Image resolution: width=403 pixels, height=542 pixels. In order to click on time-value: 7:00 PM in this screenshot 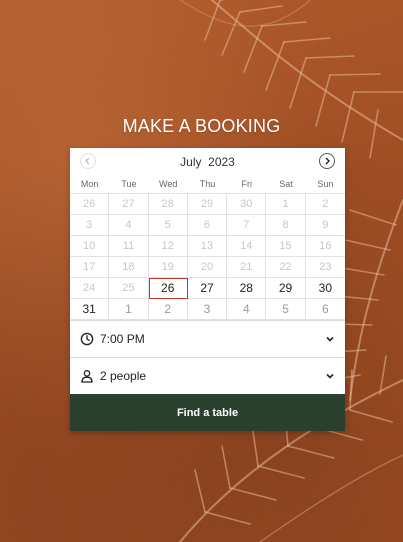, I will do `click(122, 339)`.